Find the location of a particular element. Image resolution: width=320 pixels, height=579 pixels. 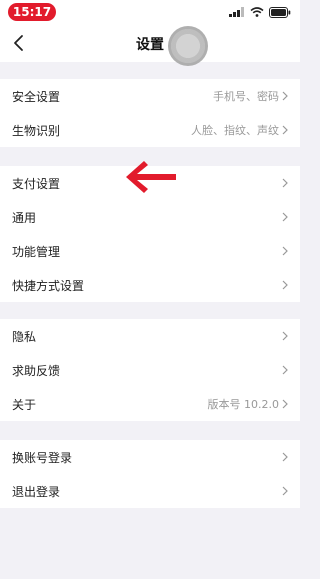

settings-section-login: 换账号登录 退出登录 is located at coordinates (150, 474).